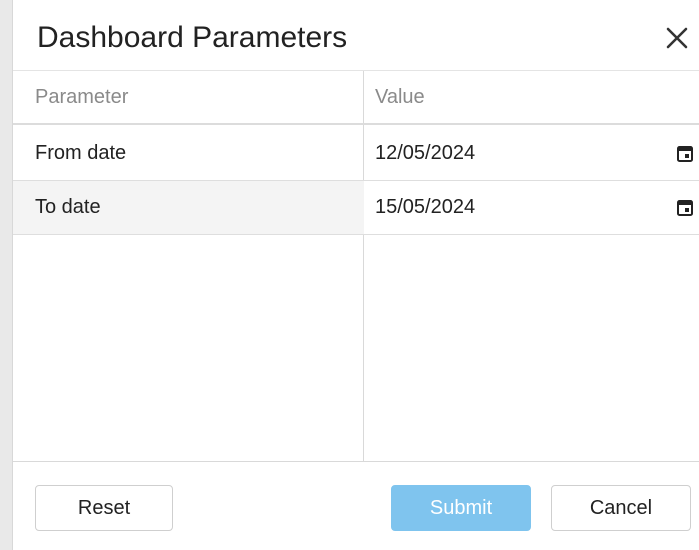  Describe the element at coordinates (531, 153) in the screenshot. I see `from-date-input: 12/05/2024` at that location.